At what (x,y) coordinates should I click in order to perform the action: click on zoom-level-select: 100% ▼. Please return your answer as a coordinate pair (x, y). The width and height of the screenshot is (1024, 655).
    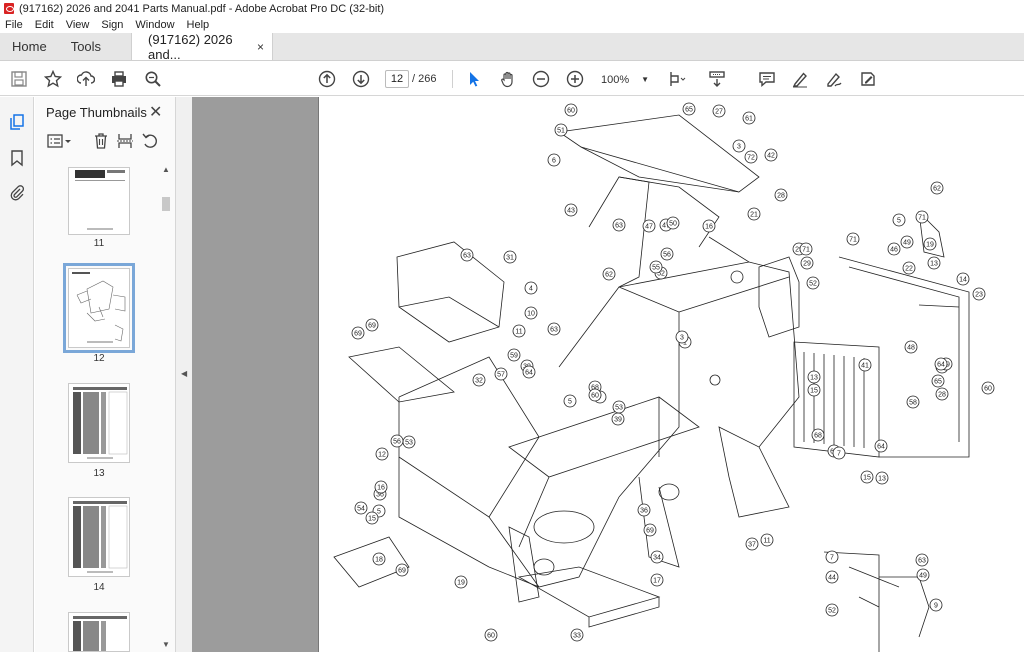
    Looking at the image, I should click on (626, 79).